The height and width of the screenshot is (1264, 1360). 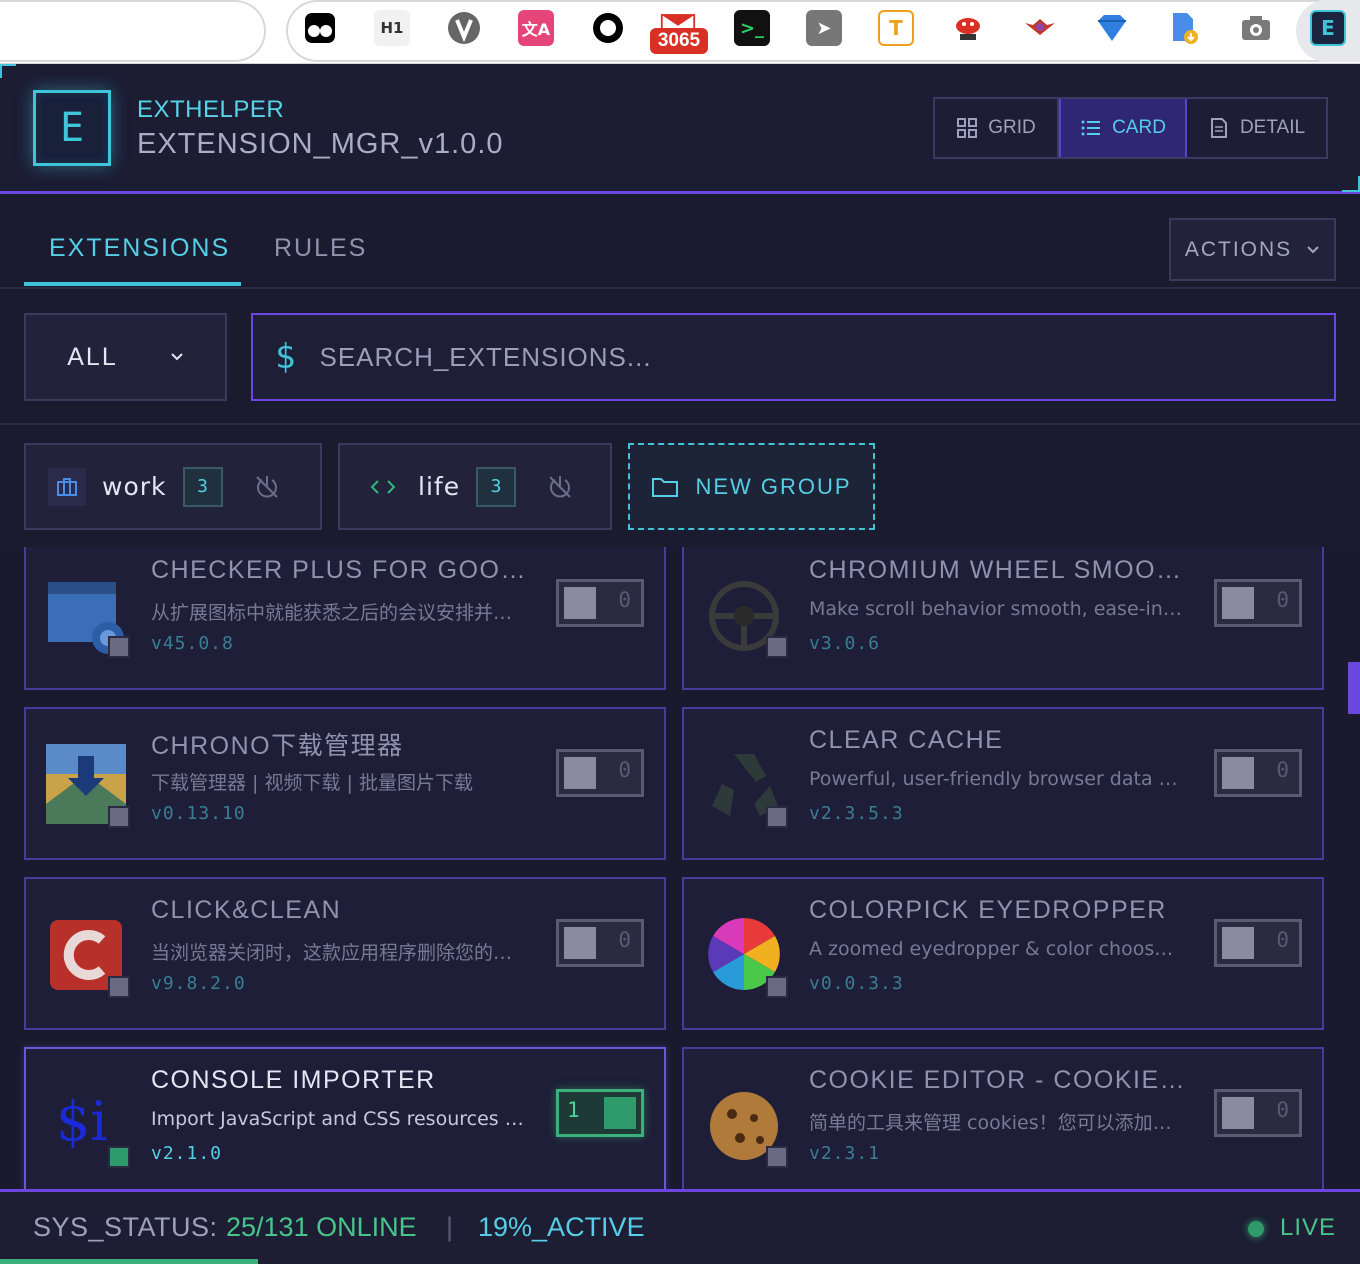 What do you see at coordinates (561, 1227) in the screenshot?
I see `status-active-percent: 19%_ACTIVE` at bounding box center [561, 1227].